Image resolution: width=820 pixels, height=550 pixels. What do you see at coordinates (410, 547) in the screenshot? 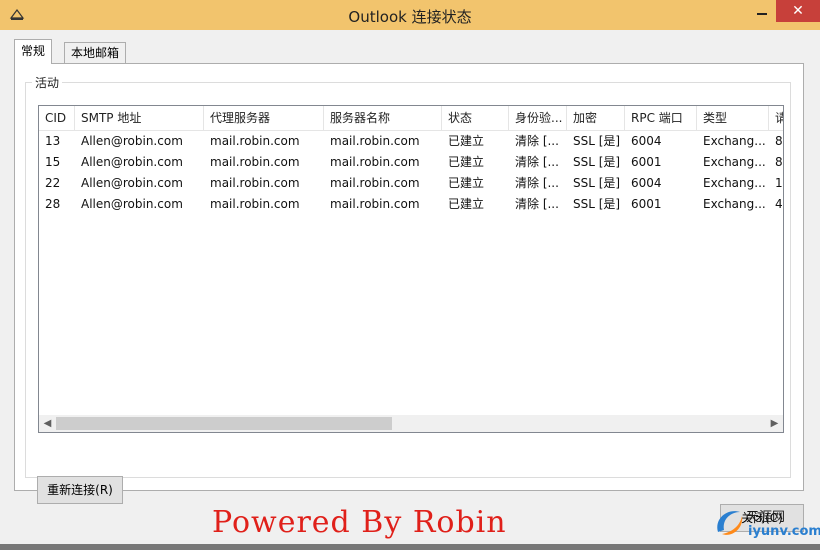
I see `taskbar-strip` at bounding box center [410, 547].